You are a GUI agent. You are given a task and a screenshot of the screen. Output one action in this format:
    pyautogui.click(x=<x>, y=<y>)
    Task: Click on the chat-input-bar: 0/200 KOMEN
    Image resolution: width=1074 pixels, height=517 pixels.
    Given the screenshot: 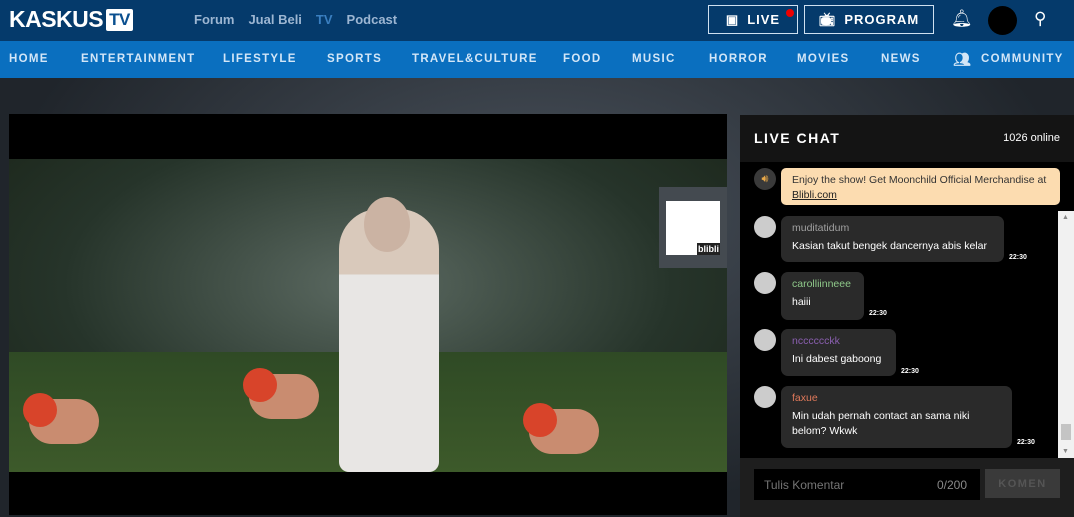 What is the action you would take?
    pyautogui.click(x=907, y=487)
    